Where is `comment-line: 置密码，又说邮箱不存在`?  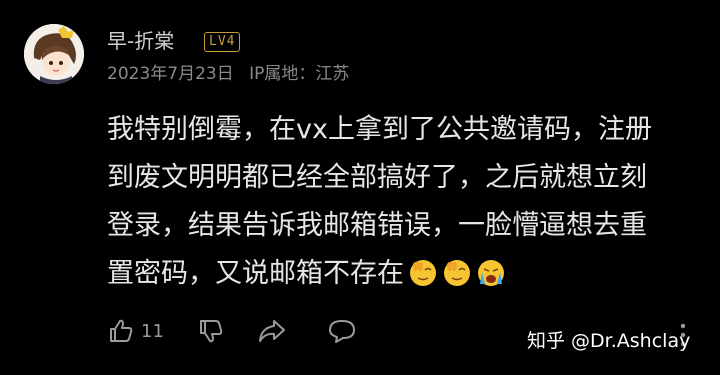
comment-line: 置密码，又说邮箱不存在 is located at coordinates (255, 273).